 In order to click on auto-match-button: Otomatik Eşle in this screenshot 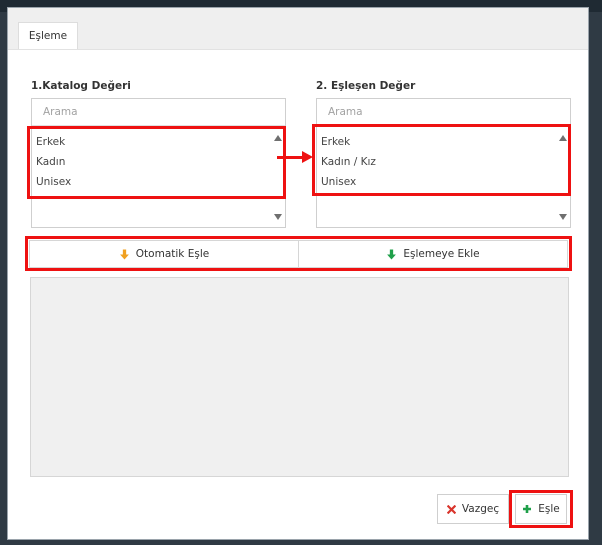, I will do `click(164, 254)`.